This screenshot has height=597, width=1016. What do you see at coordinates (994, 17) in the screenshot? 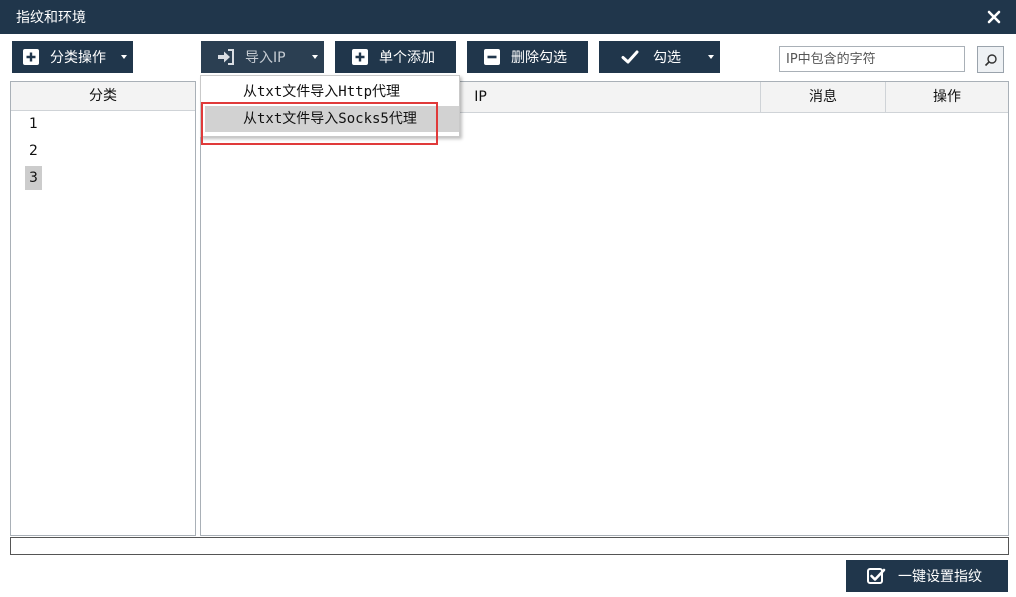
I see `close-icon` at bounding box center [994, 17].